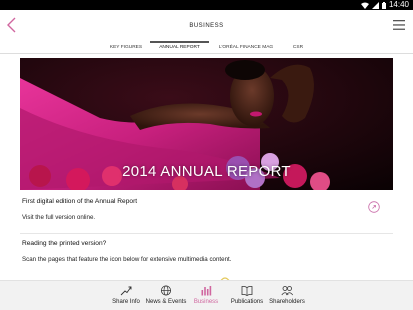 The height and width of the screenshot is (310, 413). What do you see at coordinates (287, 302) in the screenshot?
I see `nav-label-shareholders: Shareholders` at bounding box center [287, 302].